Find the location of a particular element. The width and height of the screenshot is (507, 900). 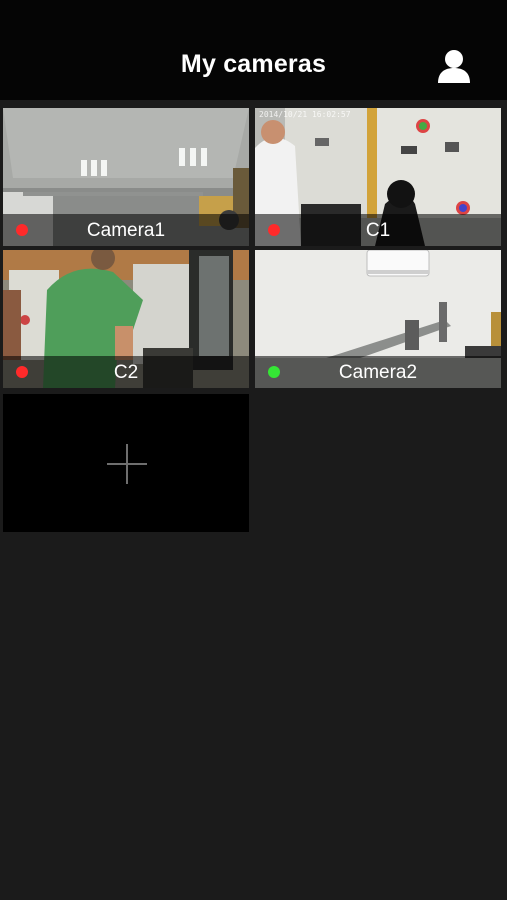

camera-caption: C2 is located at coordinates (126, 372).